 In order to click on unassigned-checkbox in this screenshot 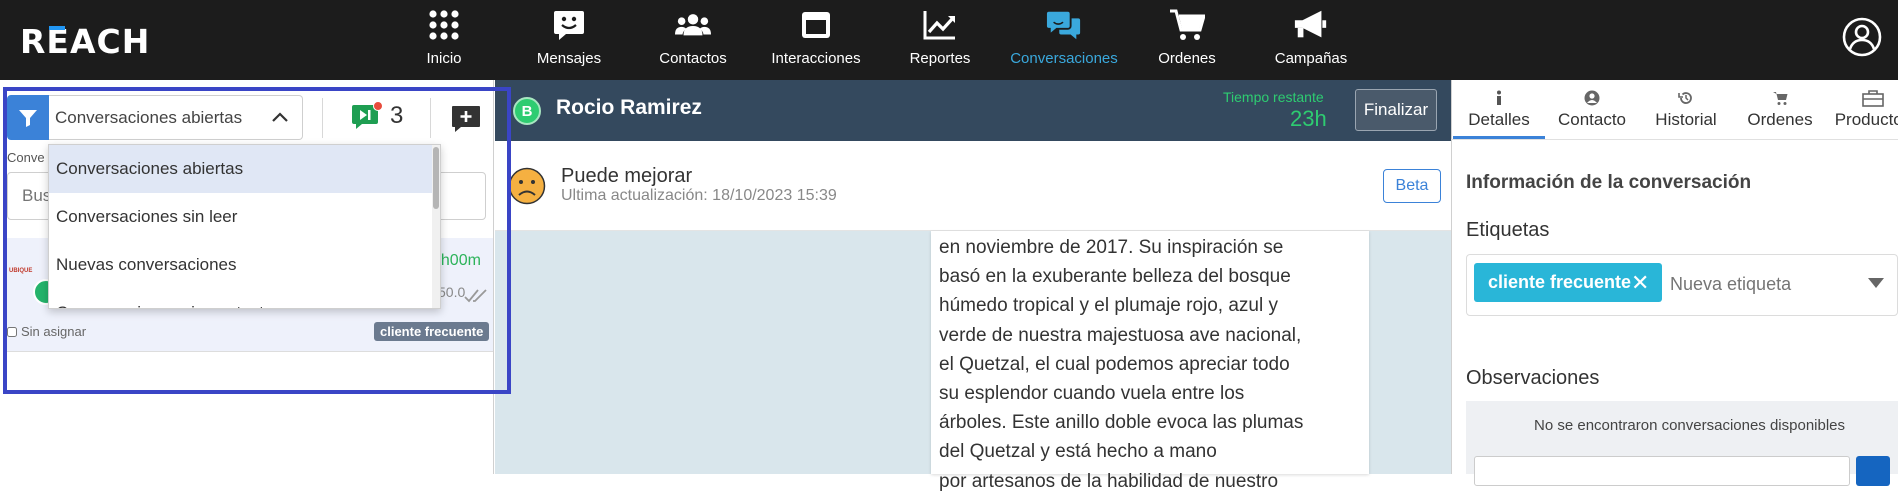, I will do `click(12, 331)`.